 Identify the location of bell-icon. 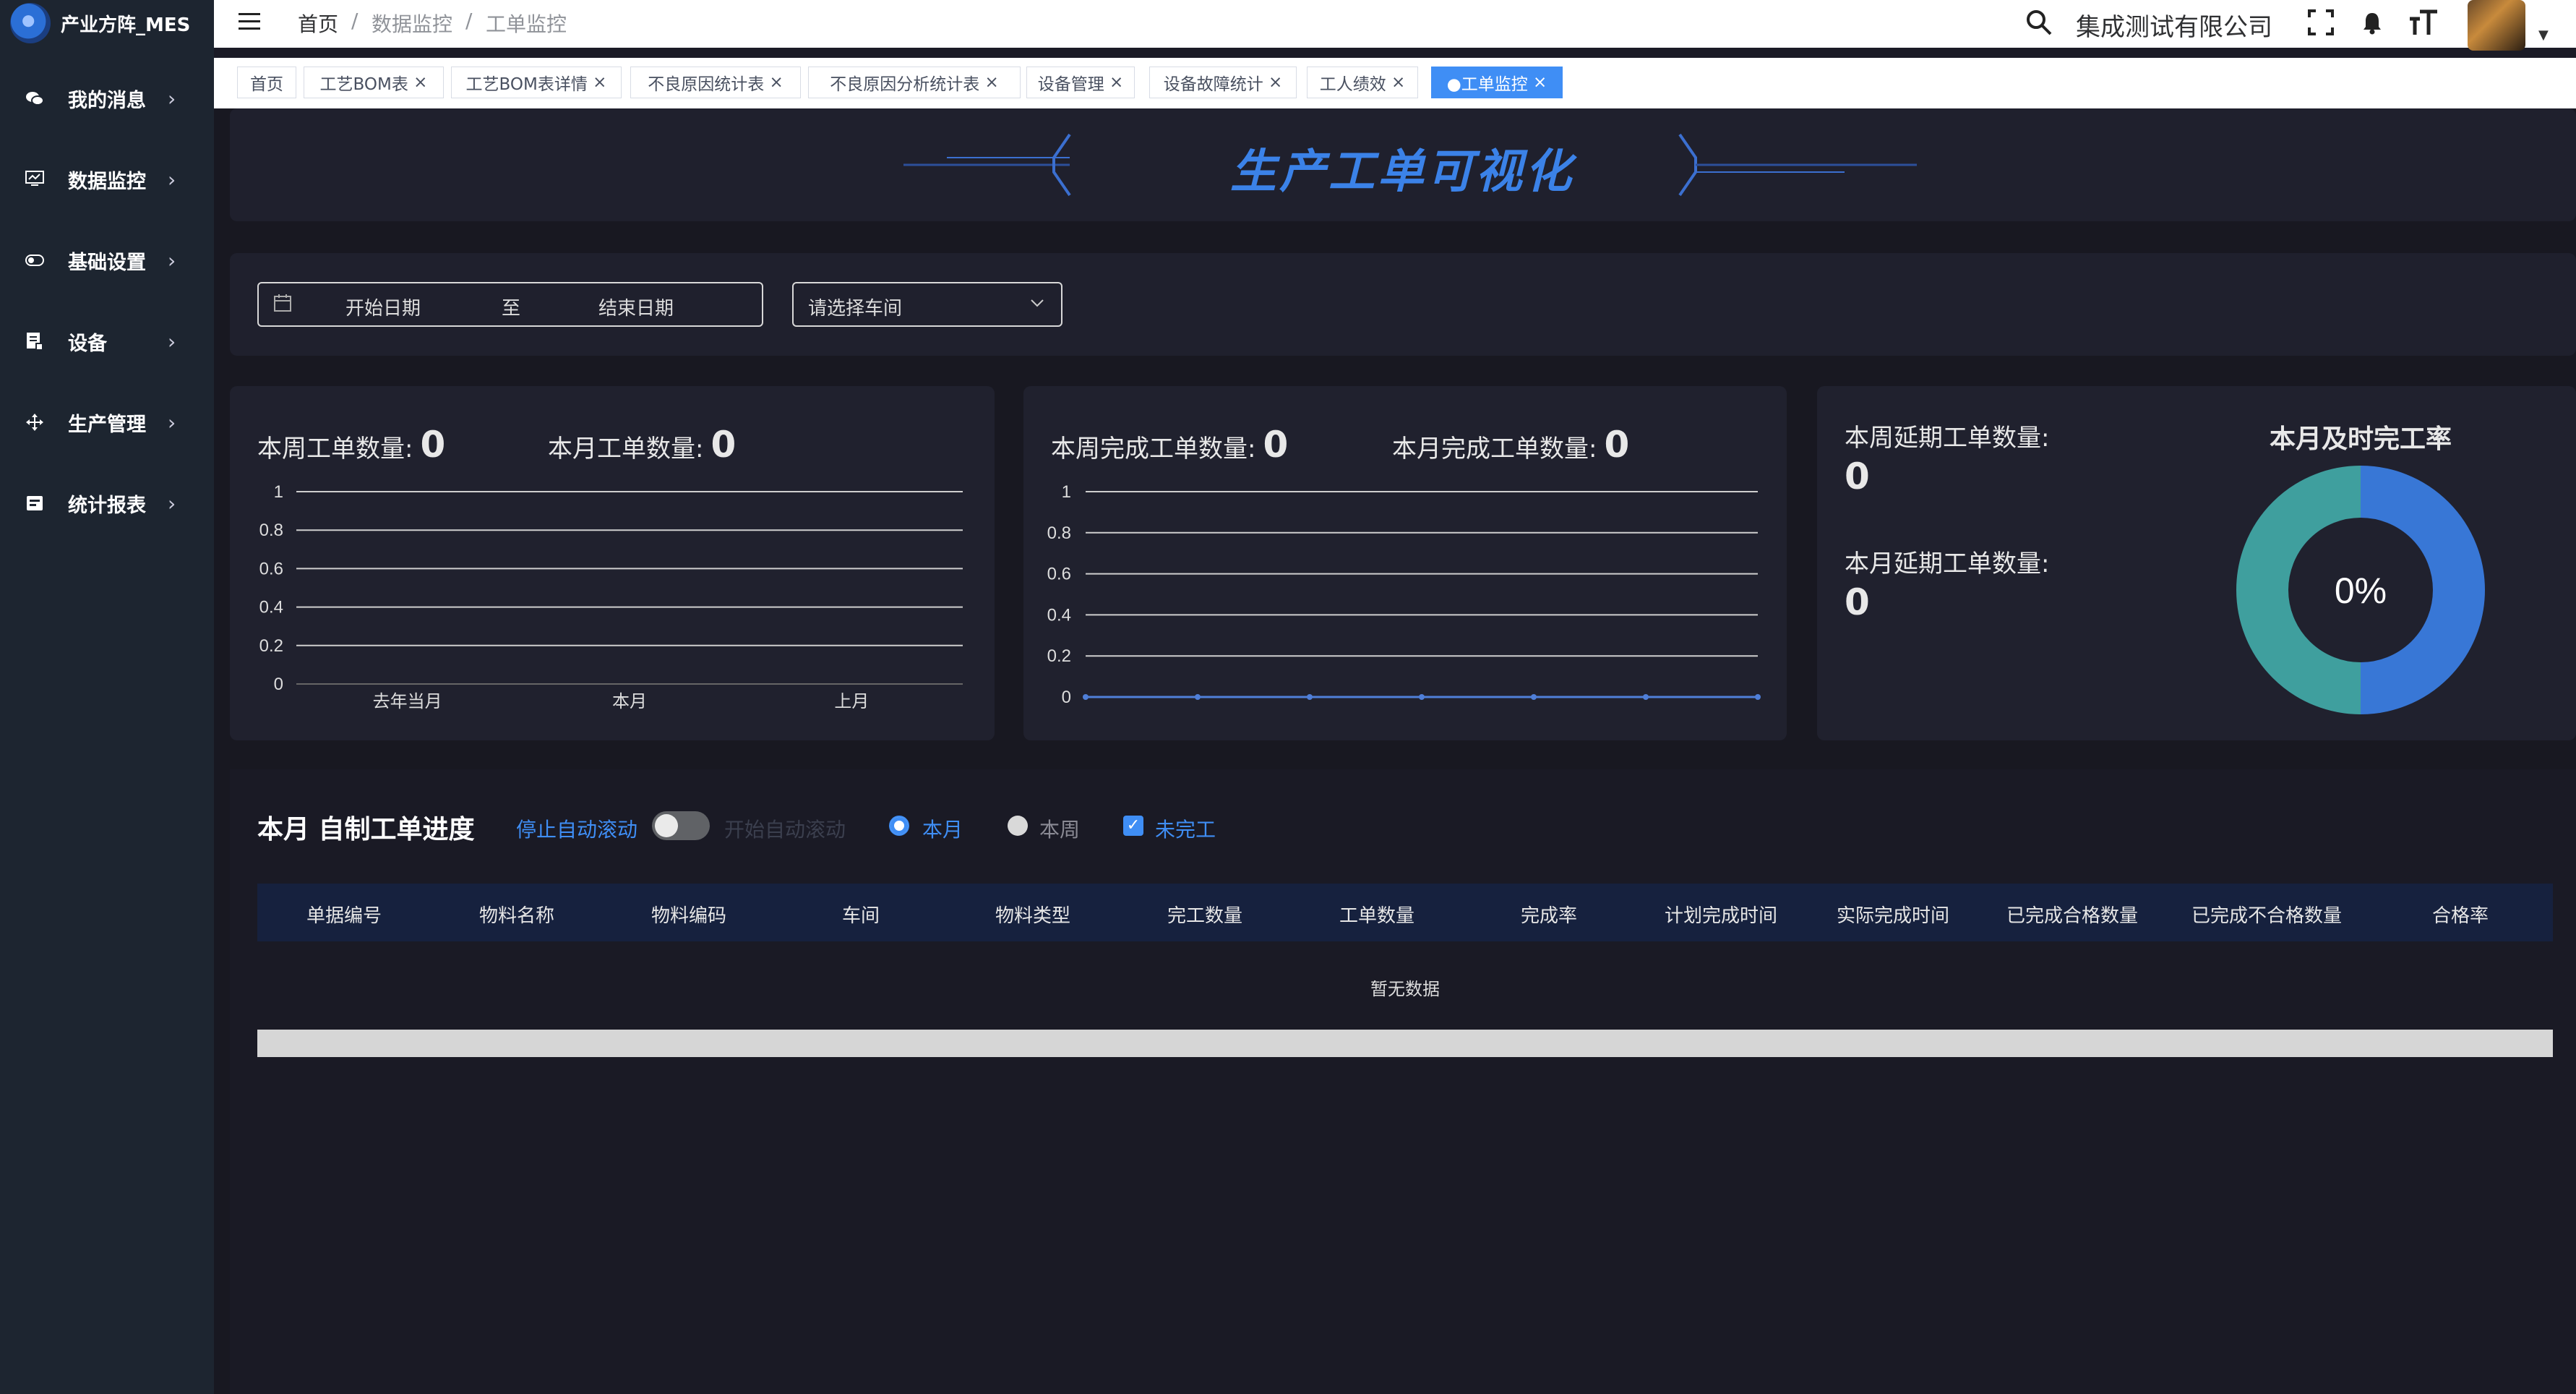
(2372, 26).